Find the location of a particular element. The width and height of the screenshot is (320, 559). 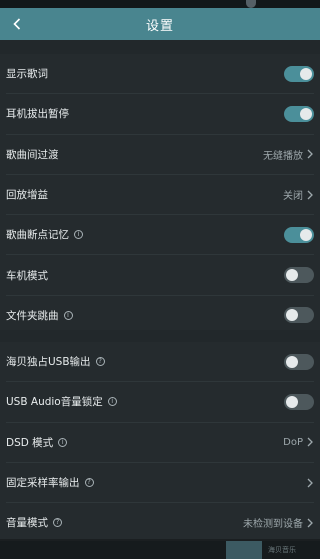

settings-row-label-group: DSD 模式 i is located at coordinates (37, 442).